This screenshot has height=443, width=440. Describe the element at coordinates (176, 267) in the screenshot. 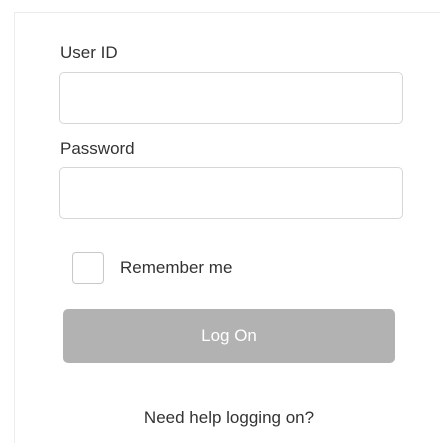

I see `remember-me-label: Remember me` at that location.